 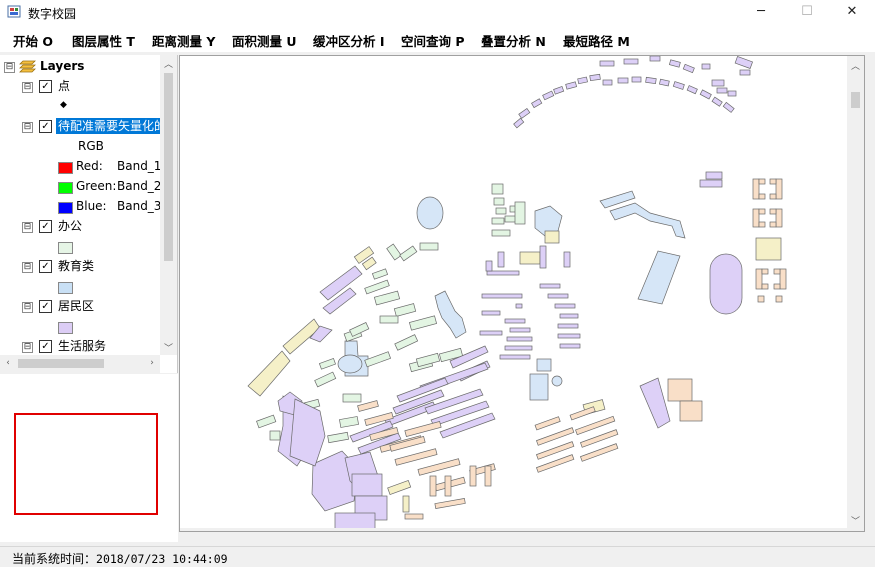 I want to click on toc-layer-office: ⊟ ✓ 办公, so click(x=80, y=227).